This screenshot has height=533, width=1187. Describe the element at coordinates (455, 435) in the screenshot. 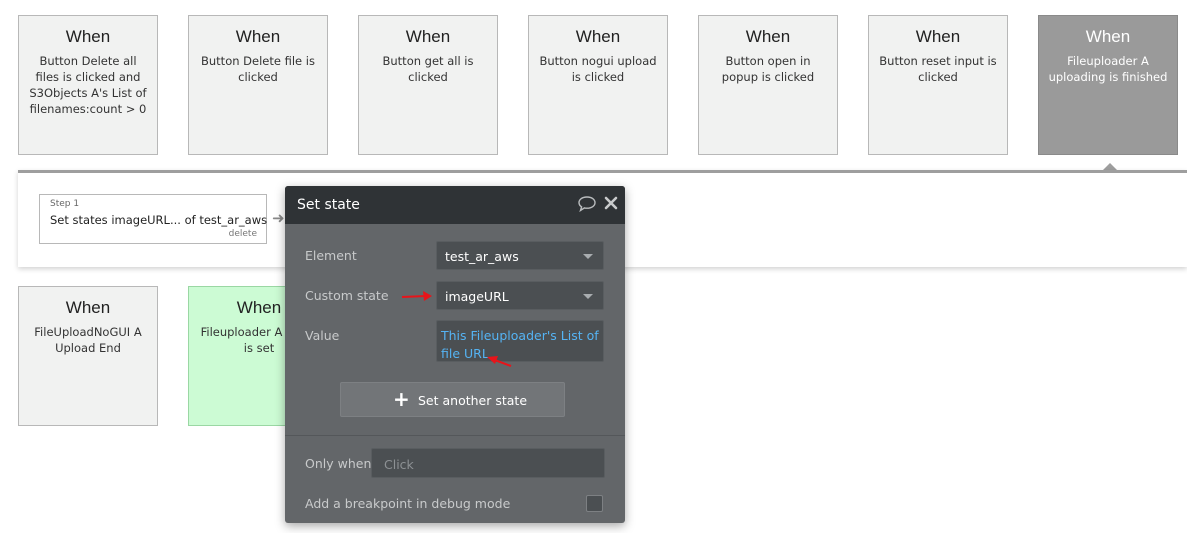

I see `popup-divider` at that location.